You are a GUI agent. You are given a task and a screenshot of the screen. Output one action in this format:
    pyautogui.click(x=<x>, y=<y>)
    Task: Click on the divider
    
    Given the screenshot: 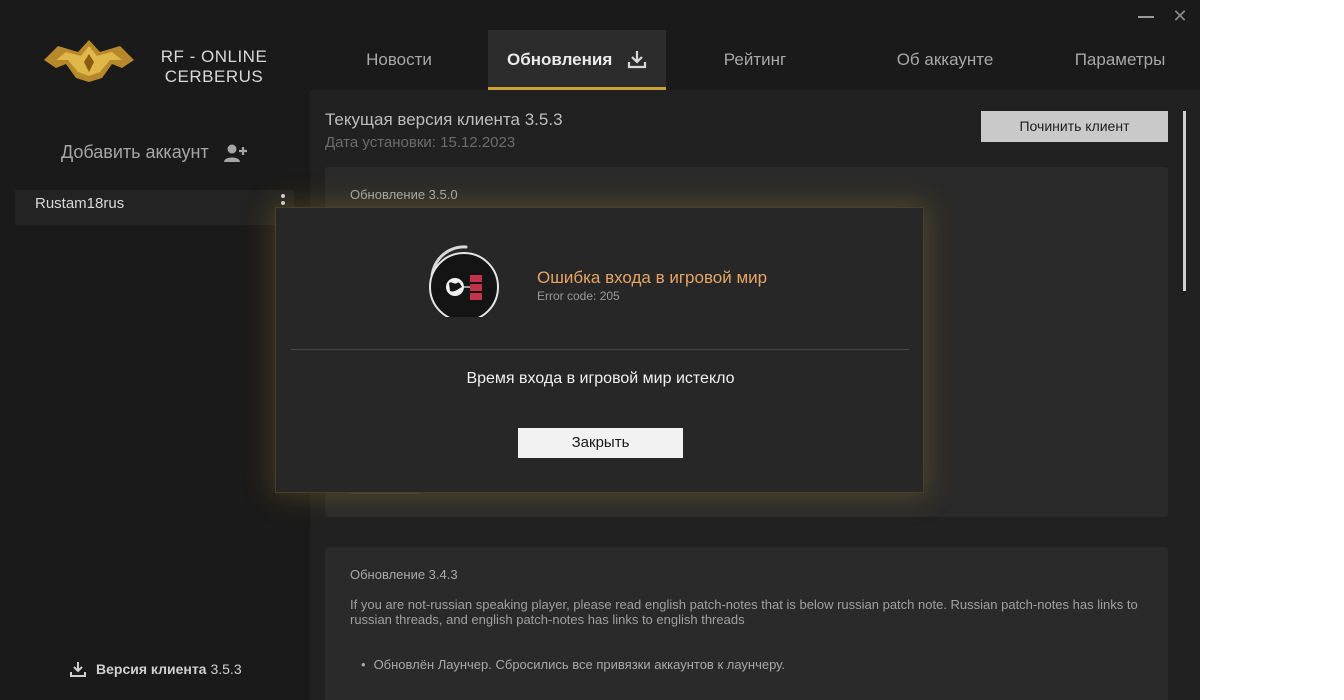 What is the action you would take?
    pyautogui.click(x=600, y=349)
    